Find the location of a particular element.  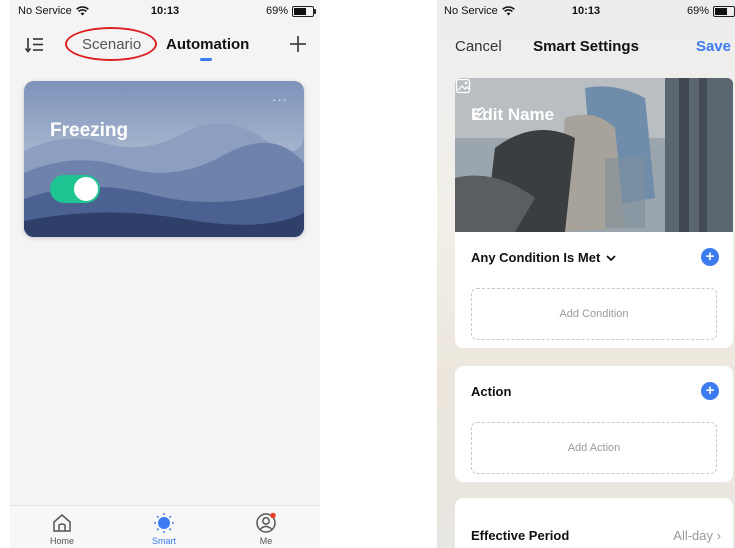

smart-icon is located at coordinates (164, 523).